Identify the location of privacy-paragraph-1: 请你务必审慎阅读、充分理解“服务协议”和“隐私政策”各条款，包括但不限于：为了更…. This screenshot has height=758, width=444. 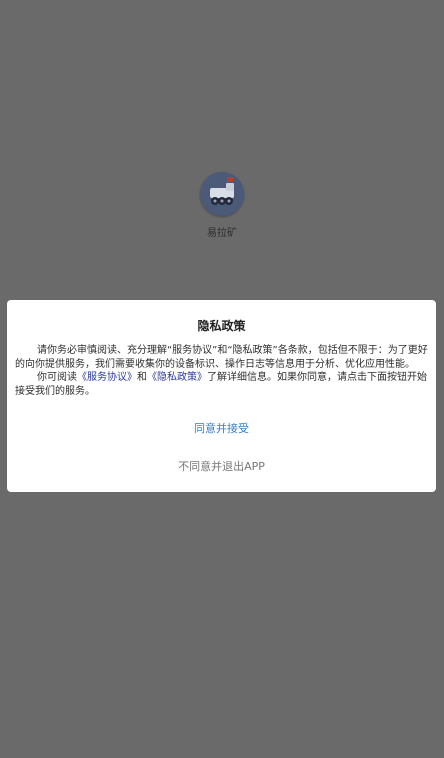
(221, 357).